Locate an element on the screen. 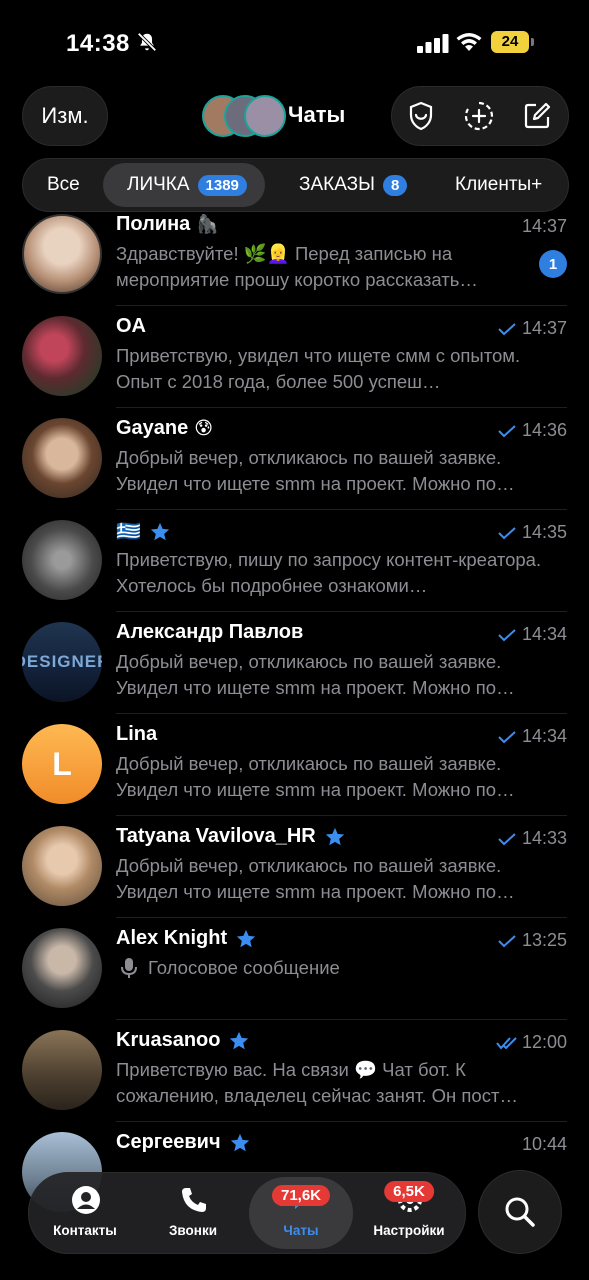 This screenshot has height=1280, width=589. chat-name: Lina is located at coordinates (137, 734).